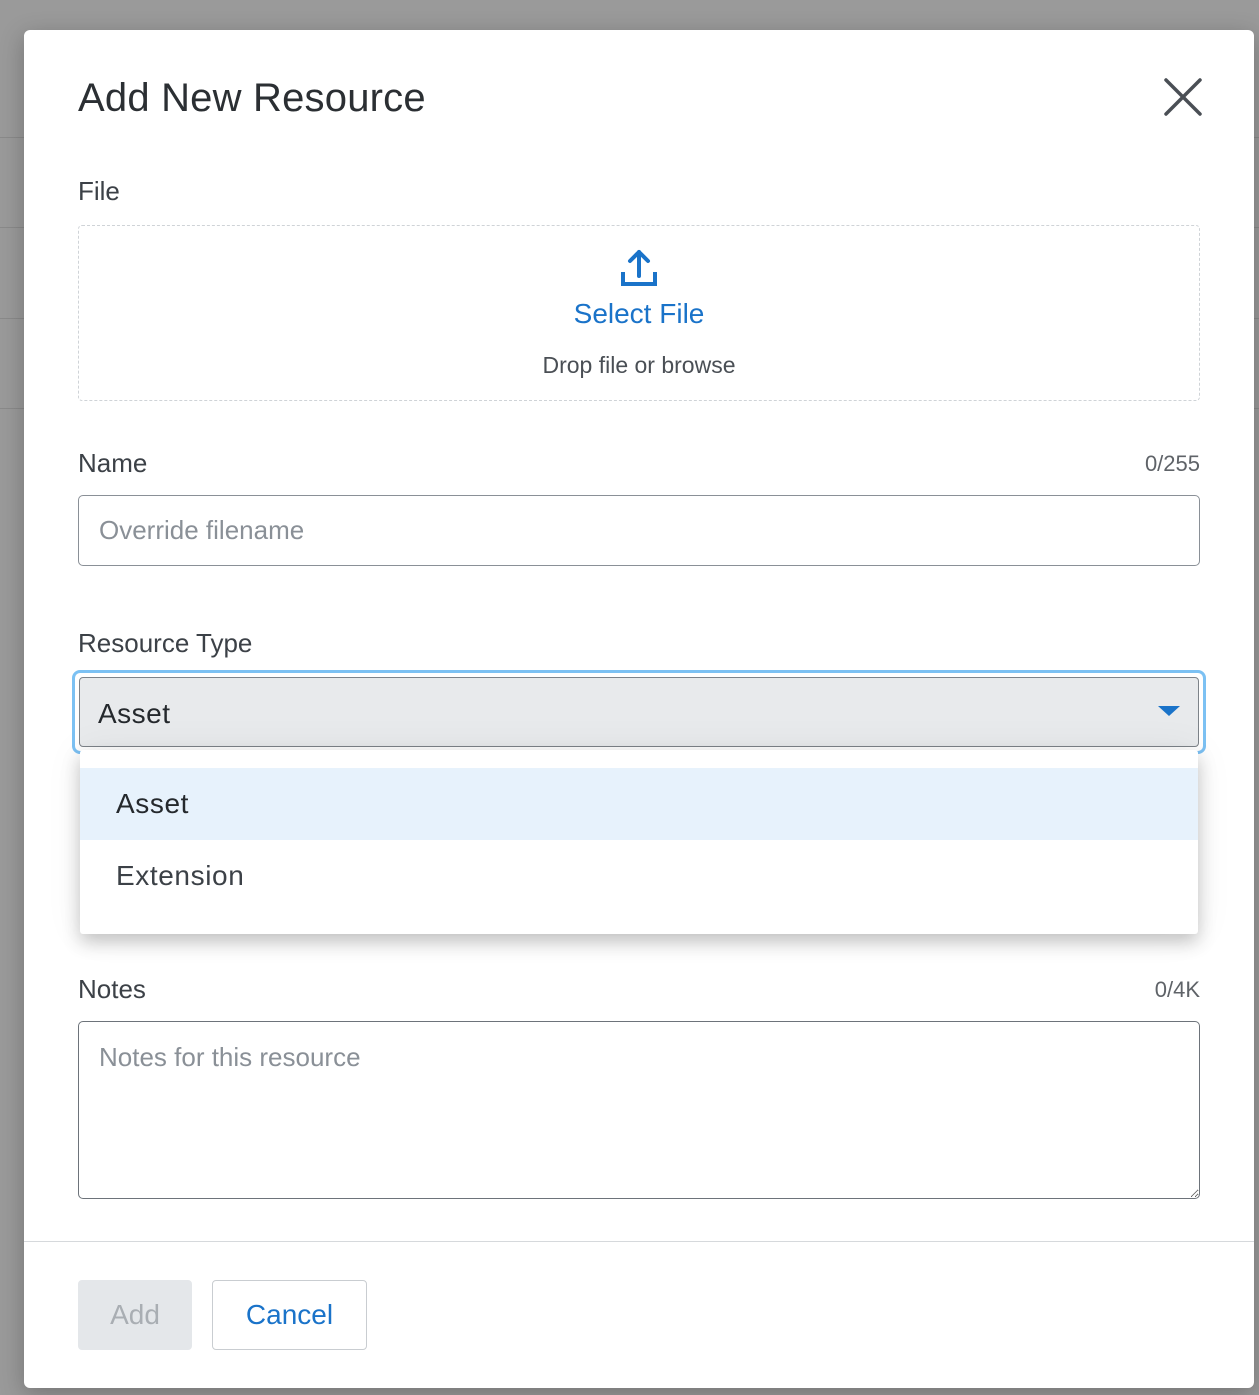 The height and width of the screenshot is (1395, 1259). Describe the element at coordinates (134, 713) in the screenshot. I see `resource-type-selected-value: Asset` at that location.